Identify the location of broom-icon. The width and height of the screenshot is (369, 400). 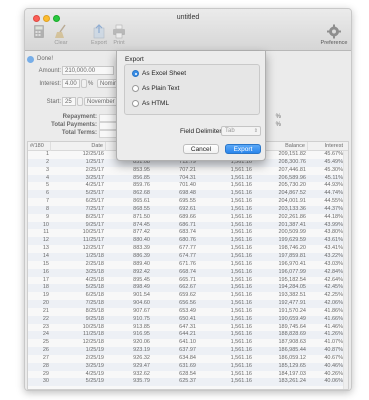
(60, 31).